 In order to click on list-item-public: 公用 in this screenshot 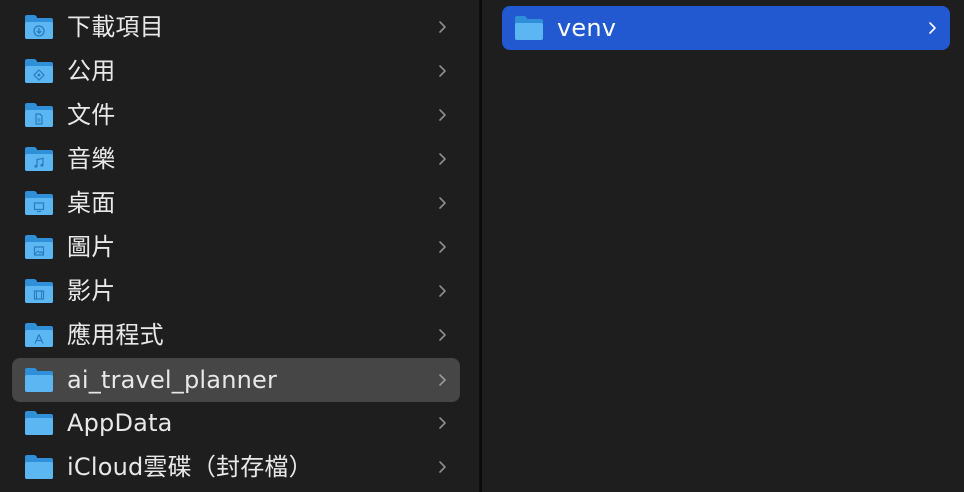, I will do `click(236, 71)`.